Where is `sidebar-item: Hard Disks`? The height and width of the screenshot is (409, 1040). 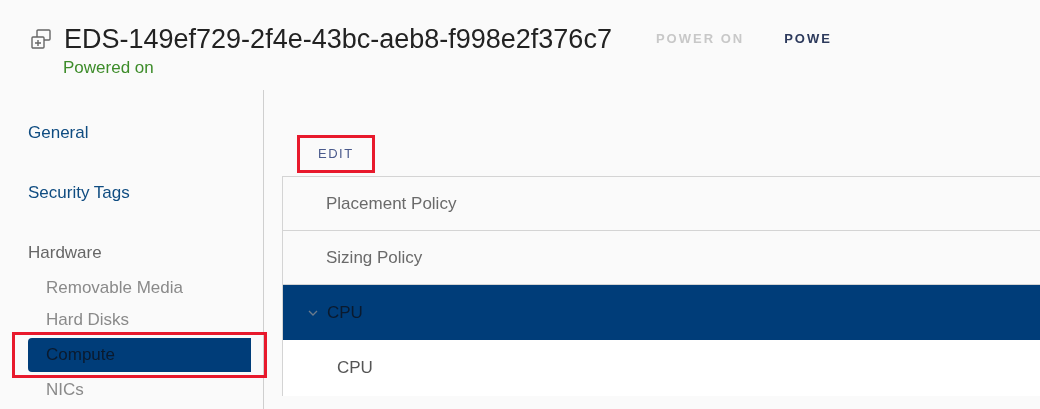
sidebar-item: Hard Disks is located at coordinates (139, 320).